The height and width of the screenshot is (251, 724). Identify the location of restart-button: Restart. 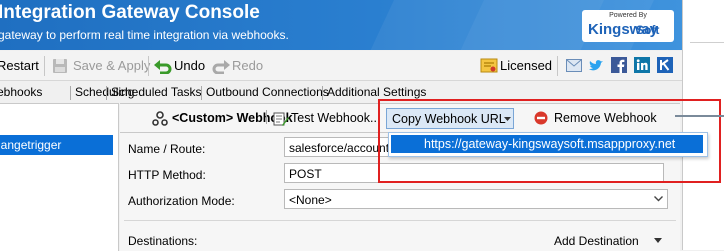
(19, 65).